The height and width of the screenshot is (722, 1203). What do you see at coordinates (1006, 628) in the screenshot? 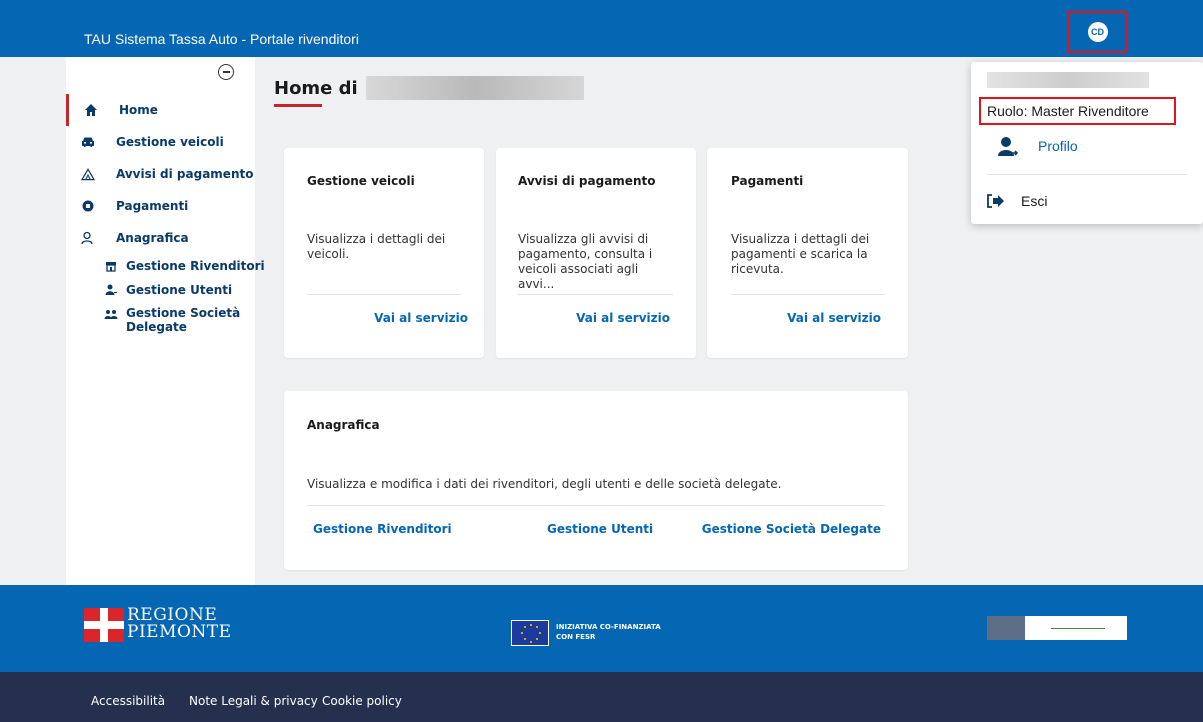
I see `partner-logo-emblem` at bounding box center [1006, 628].